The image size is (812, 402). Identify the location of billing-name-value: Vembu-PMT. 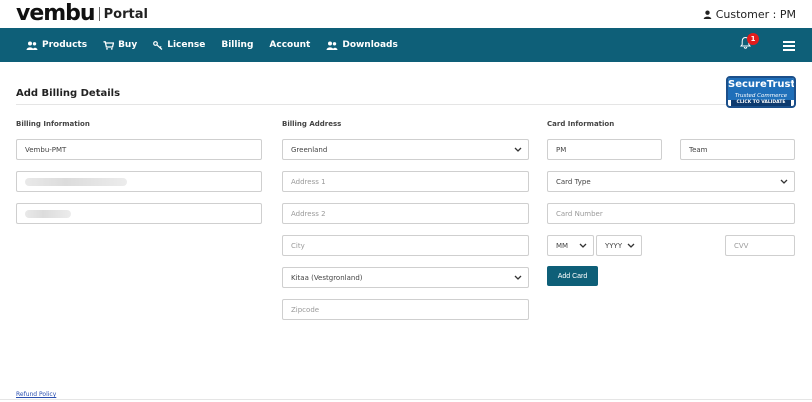
(46, 149).